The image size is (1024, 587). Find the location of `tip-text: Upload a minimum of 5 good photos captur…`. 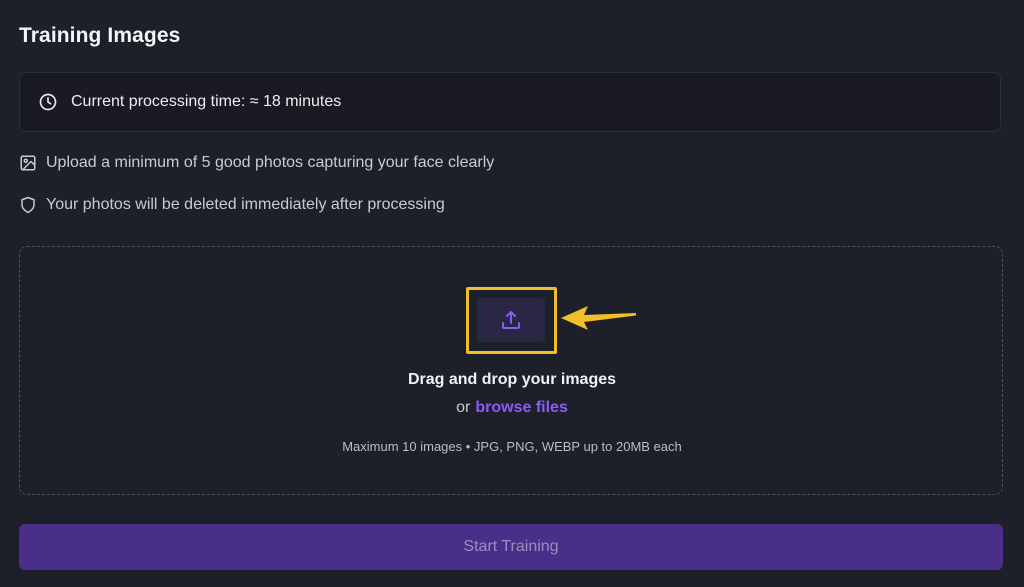

tip-text: Upload a minimum of 5 good photos captur… is located at coordinates (270, 162).